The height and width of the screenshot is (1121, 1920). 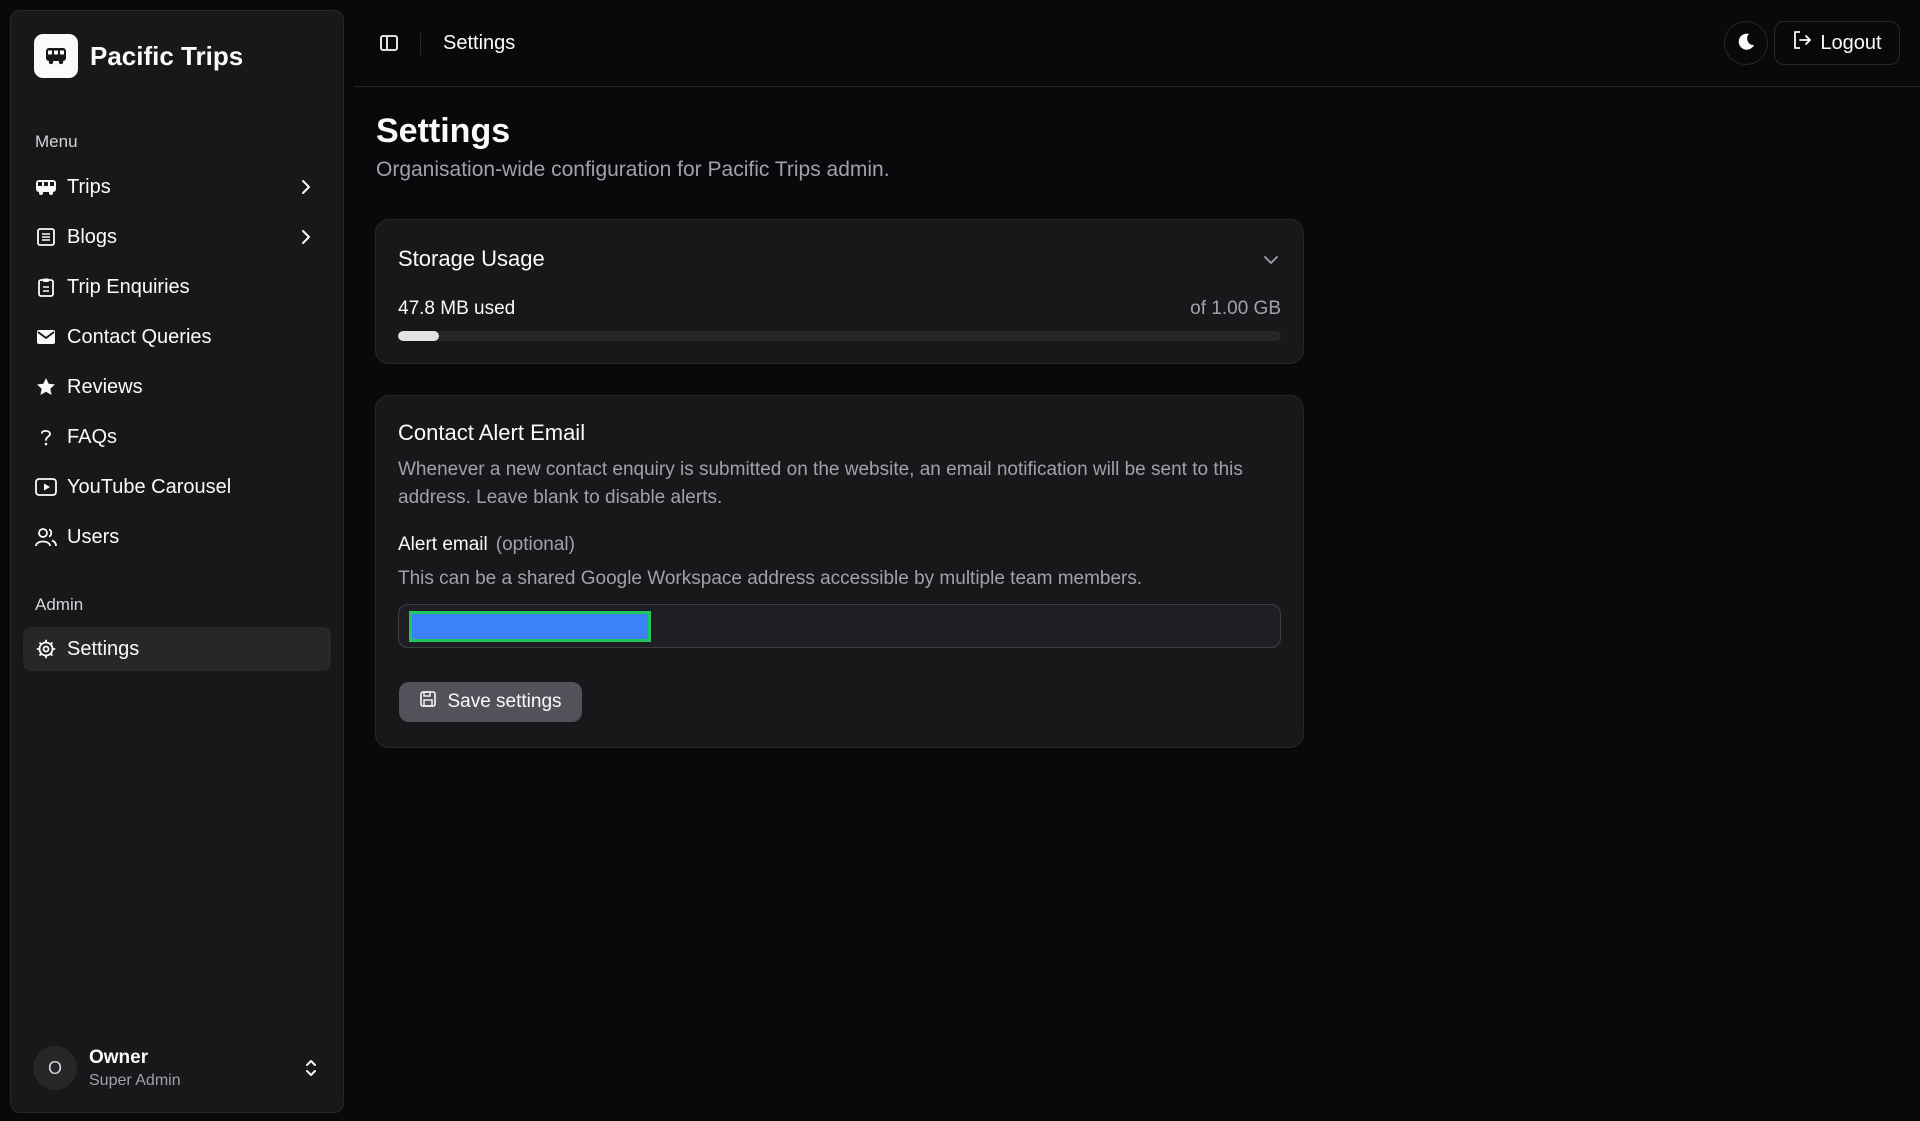 What do you see at coordinates (149, 486) in the screenshot?
I see `sidebar-item-label: YouTube Carousel` at bounding box center [149, 486].